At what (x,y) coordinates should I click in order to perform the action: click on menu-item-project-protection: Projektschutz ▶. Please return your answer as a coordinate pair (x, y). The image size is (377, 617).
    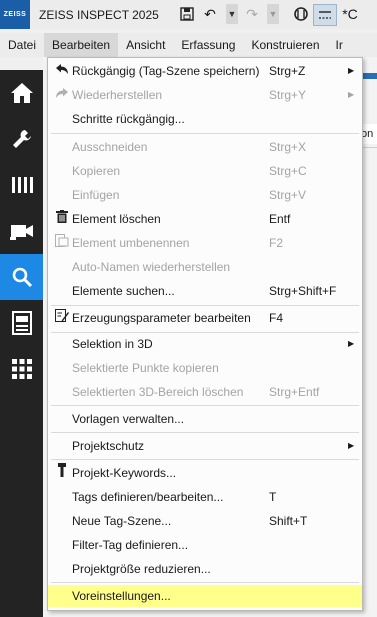
    Looking at the image, I should click on (205, 446).